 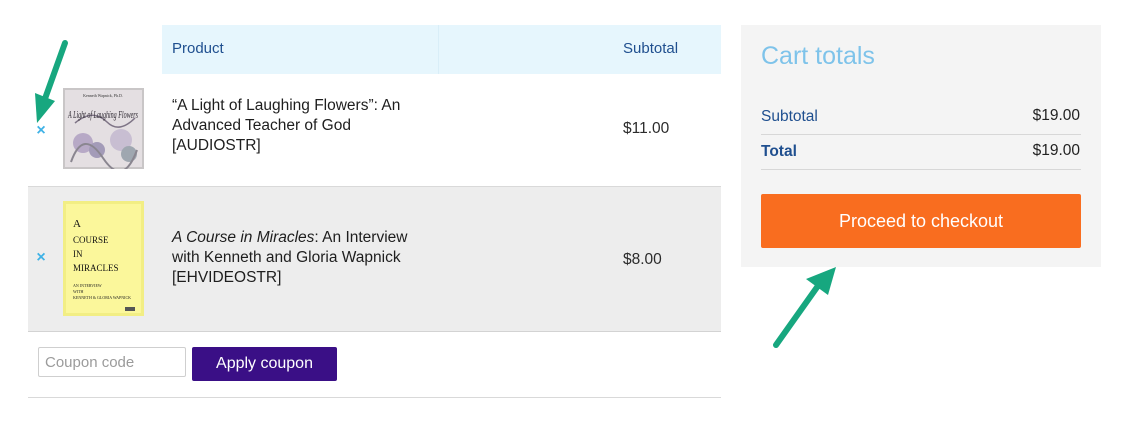 I want to click on totals-total-label: Total, so click(x=779, y=151).